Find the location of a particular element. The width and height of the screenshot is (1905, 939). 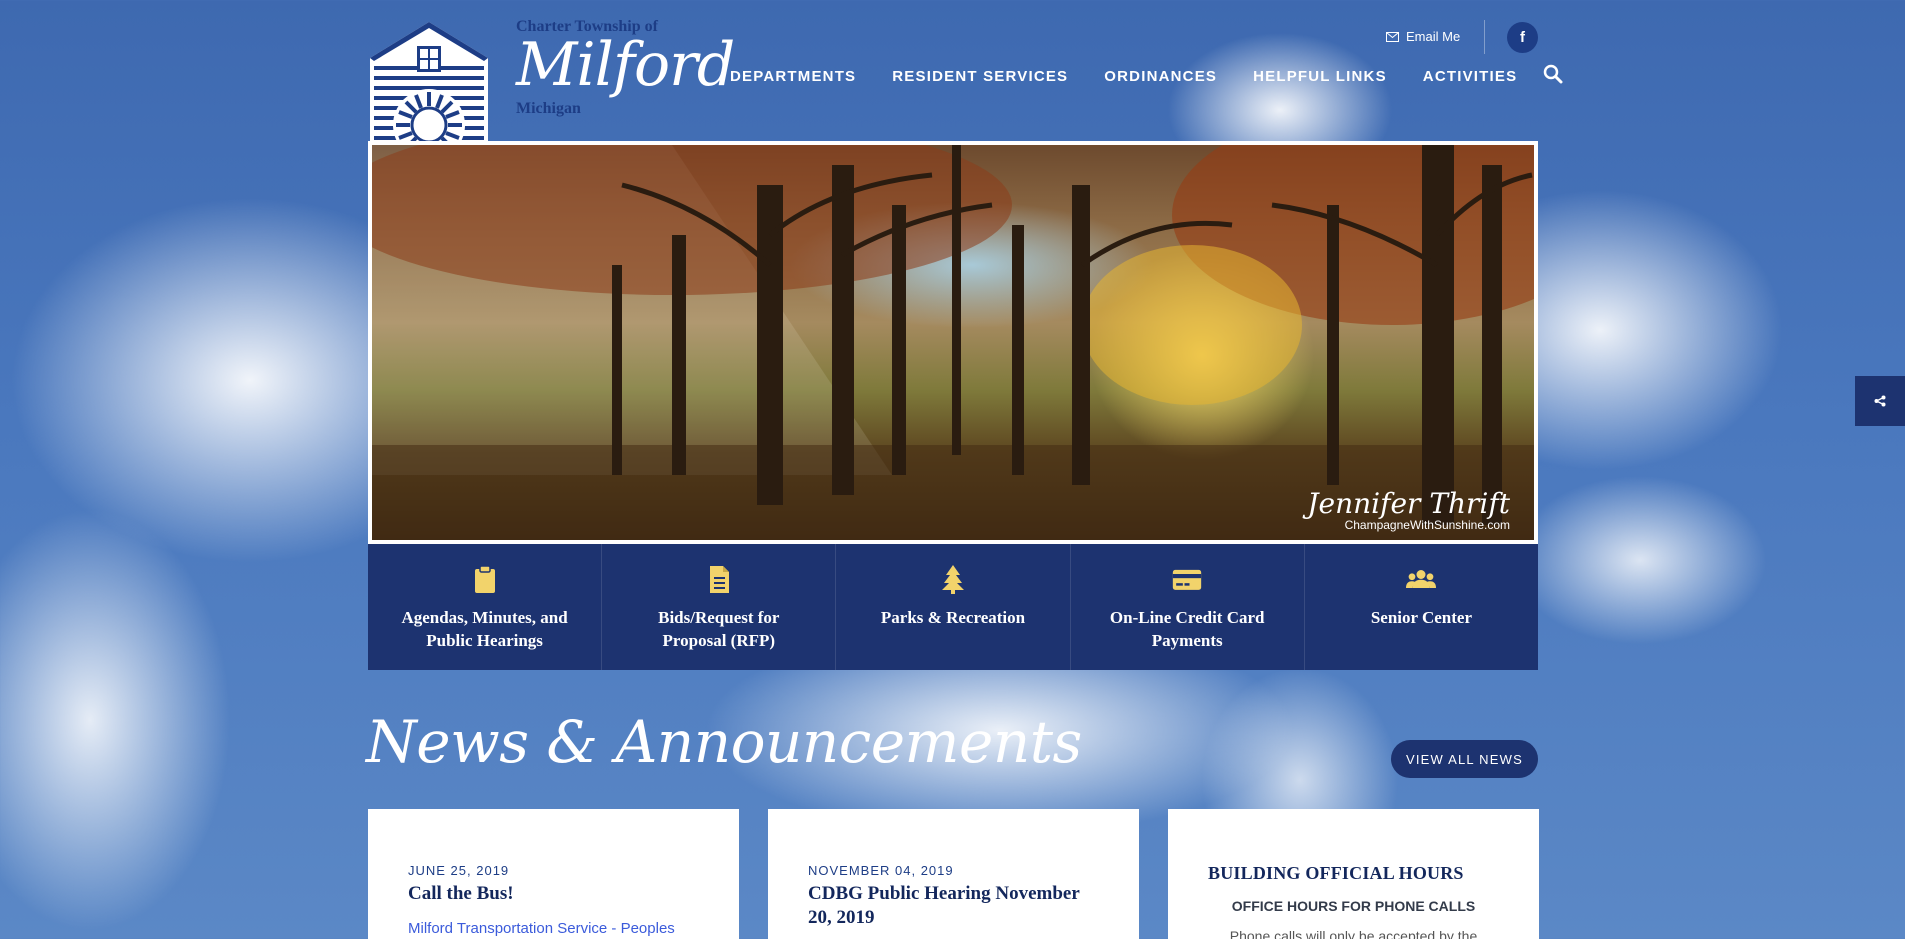

view-all-news-button: VIEW ALL NEWS is located at coordinates (1464, 759).